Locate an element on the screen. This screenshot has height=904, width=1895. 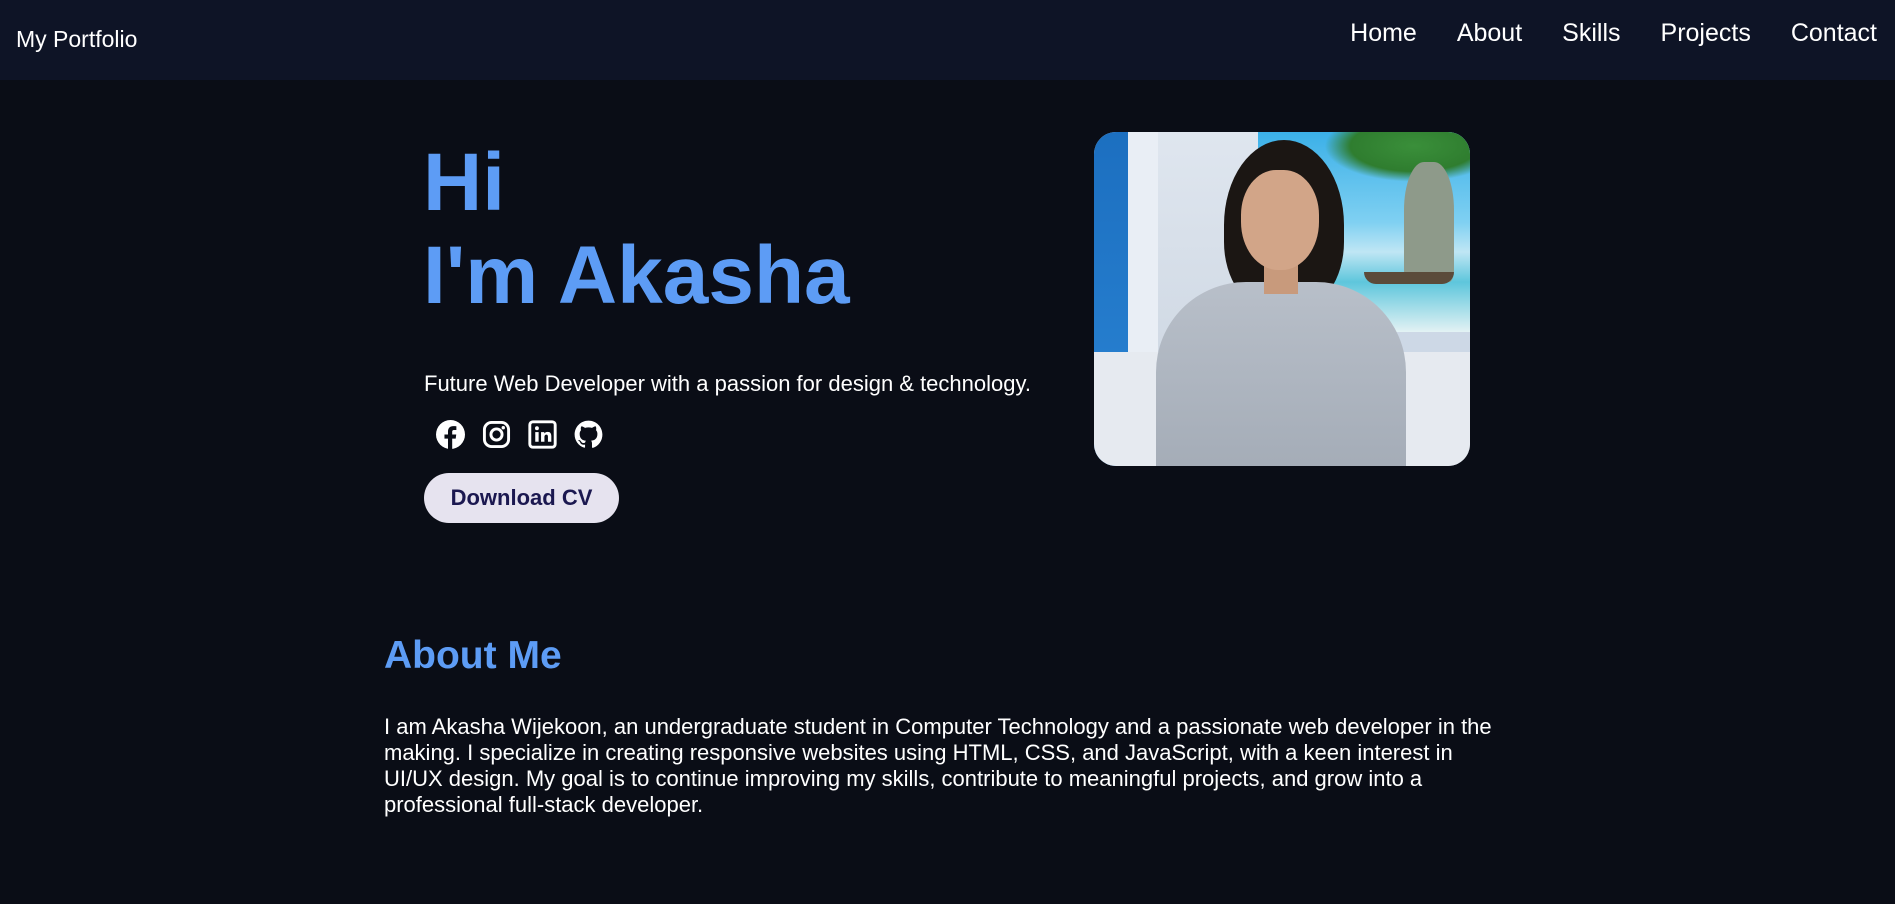
brand-logo: My Portfolio is located at coordinates (76, 39).